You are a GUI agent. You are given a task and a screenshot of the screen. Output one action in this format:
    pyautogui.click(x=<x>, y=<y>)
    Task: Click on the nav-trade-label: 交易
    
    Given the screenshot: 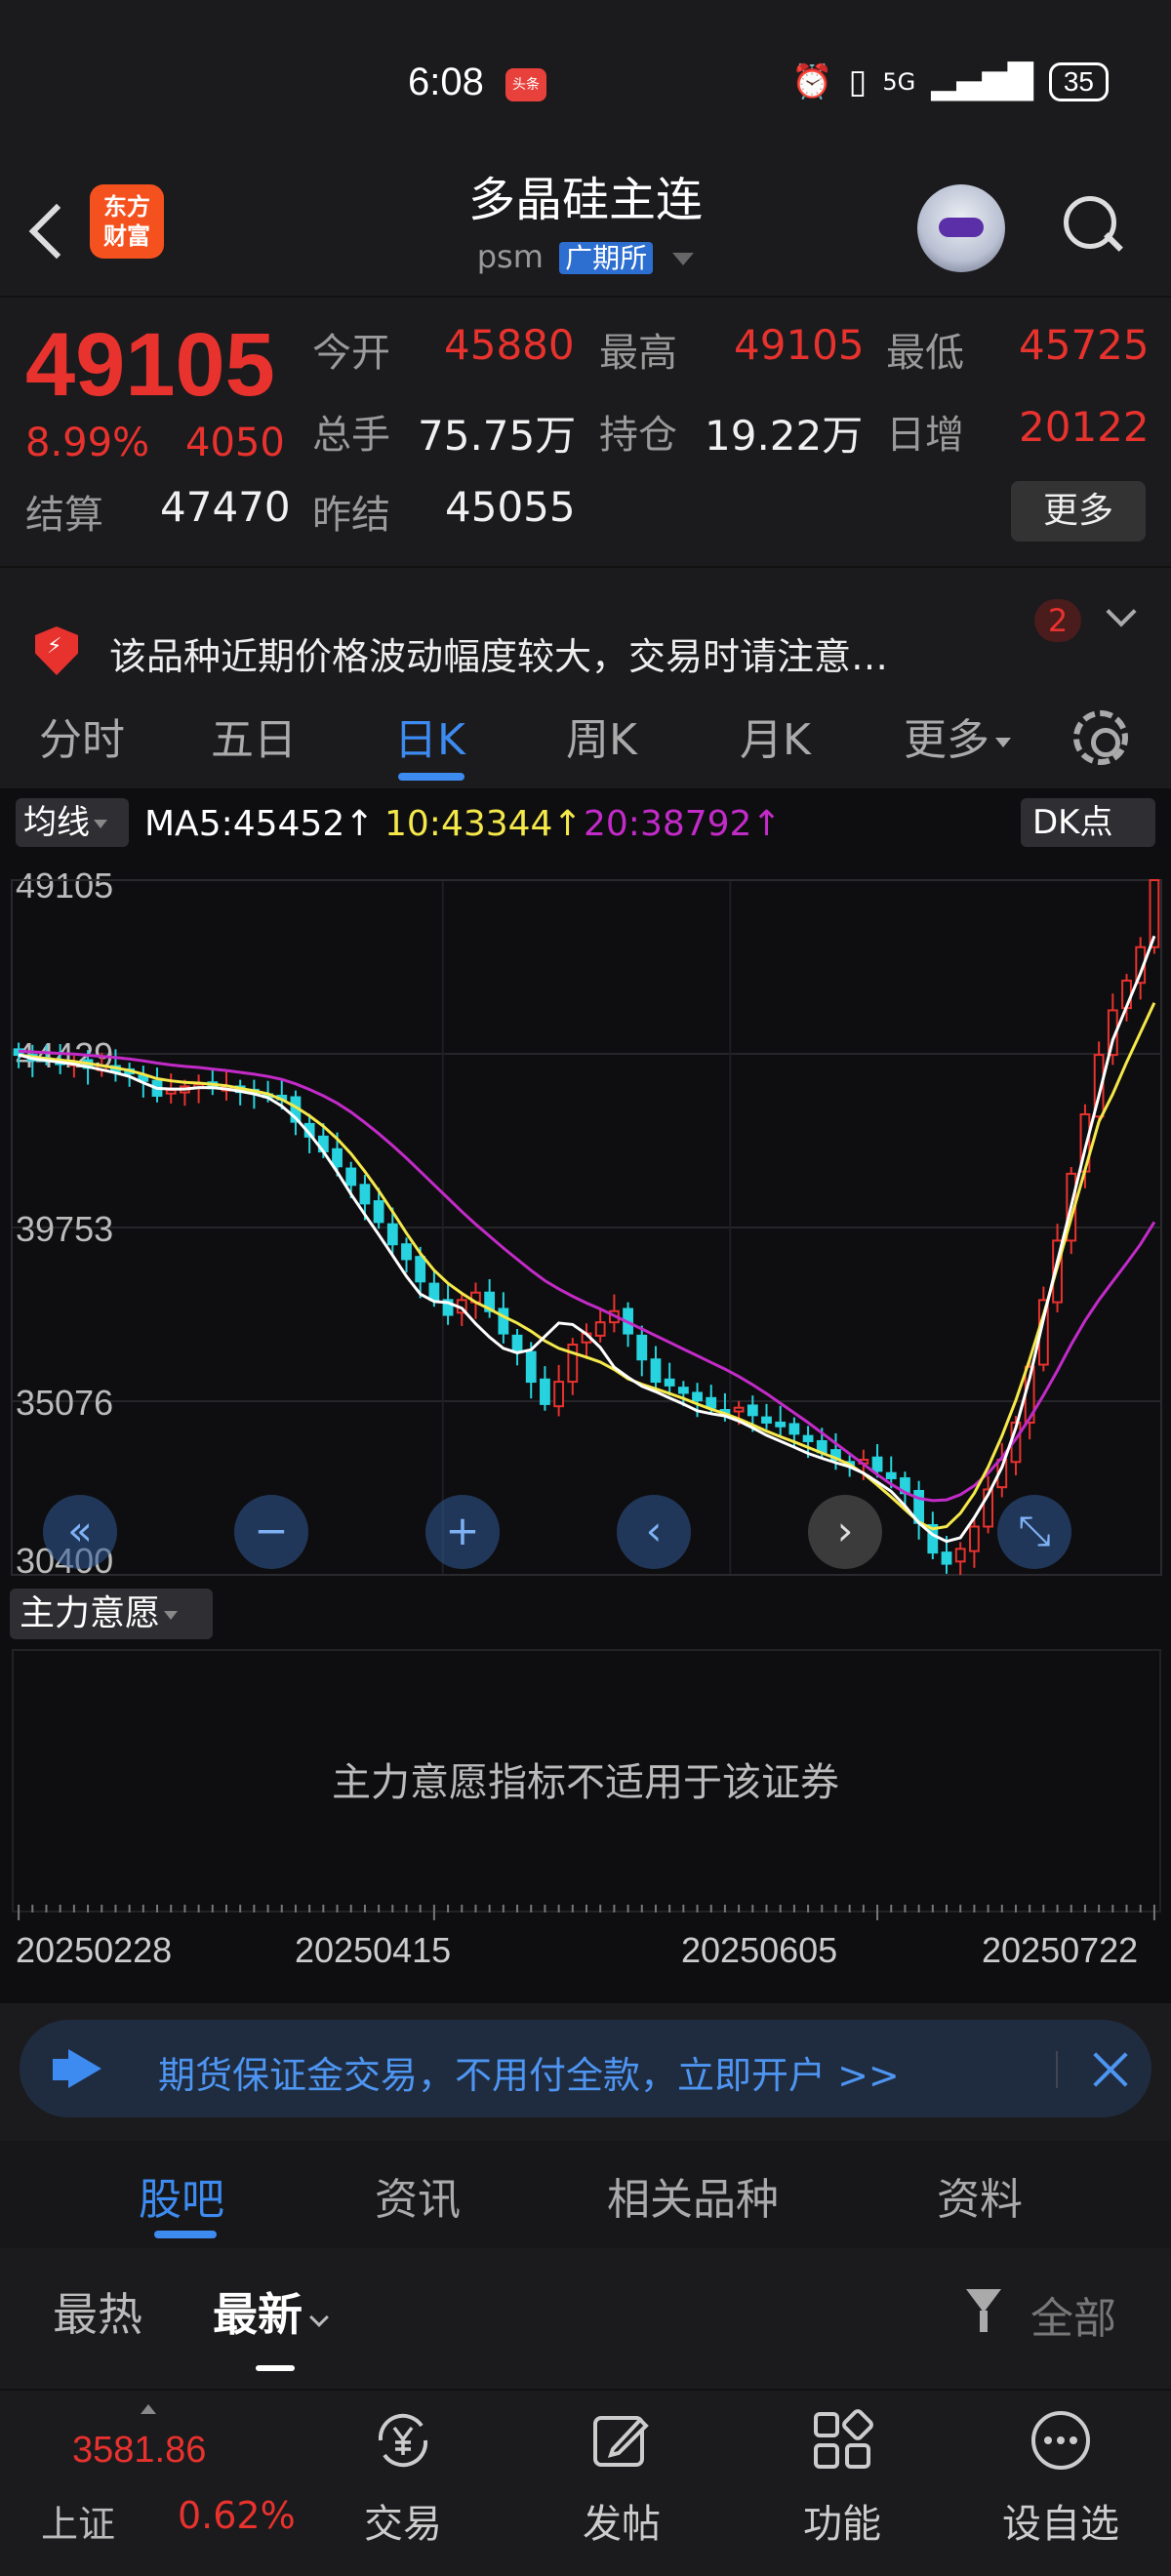 What is the action you would take?
    pyautogui.click(x=403, y=2524)
    